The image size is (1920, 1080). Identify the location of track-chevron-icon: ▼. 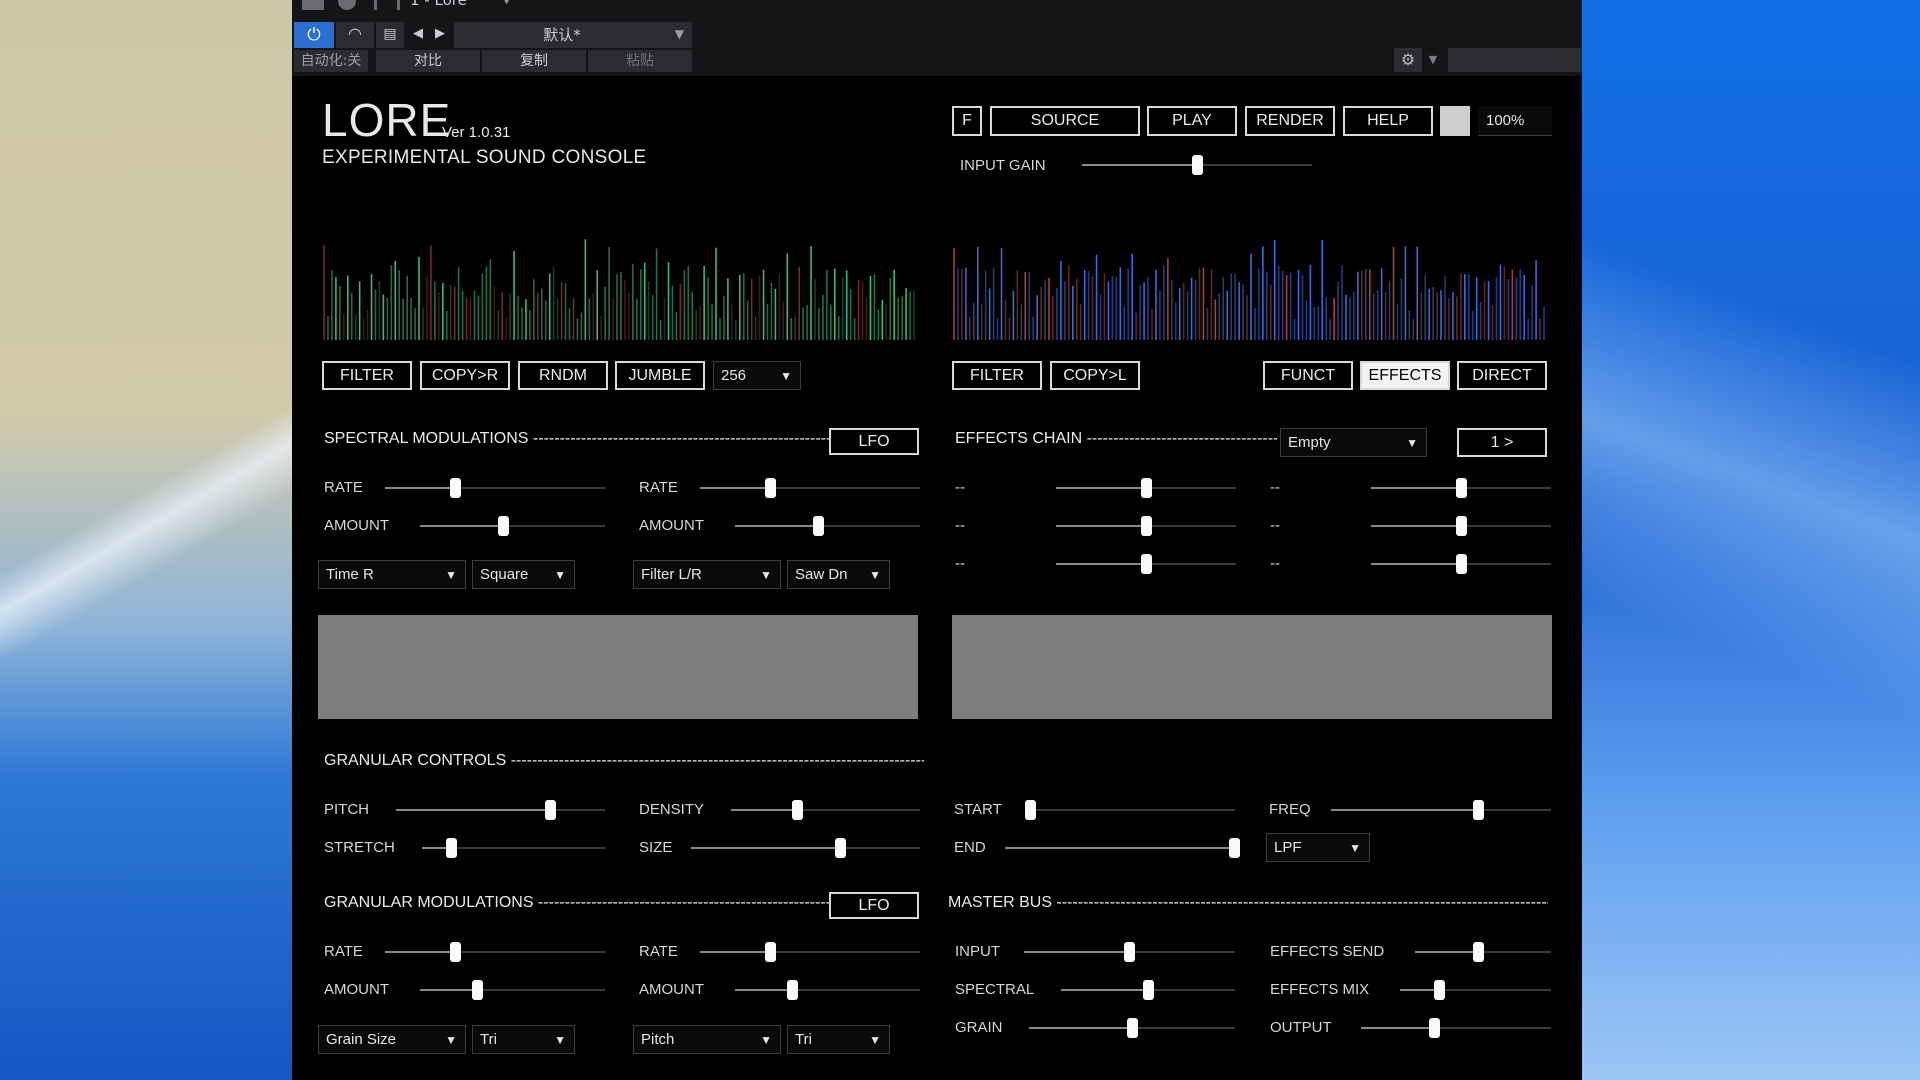
(506, 3).